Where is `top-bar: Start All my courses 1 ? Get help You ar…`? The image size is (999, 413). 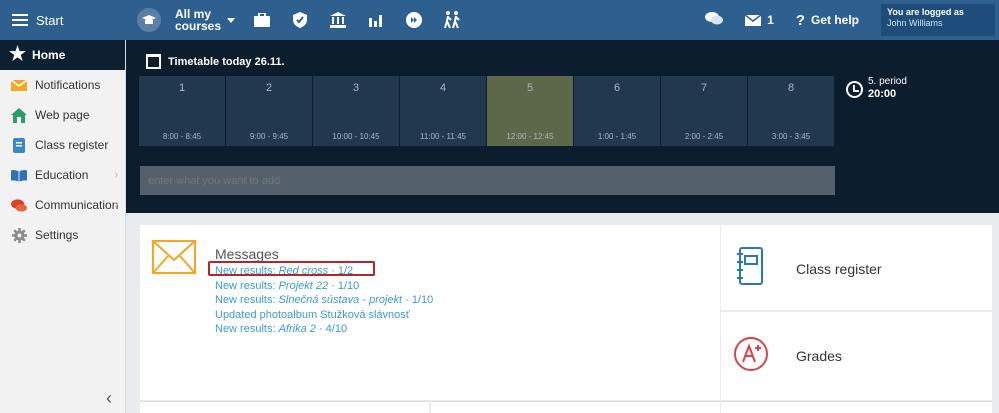 top-bar: Start All my courses 1 ? Get help You ar… is located at coordinates (499, 20).